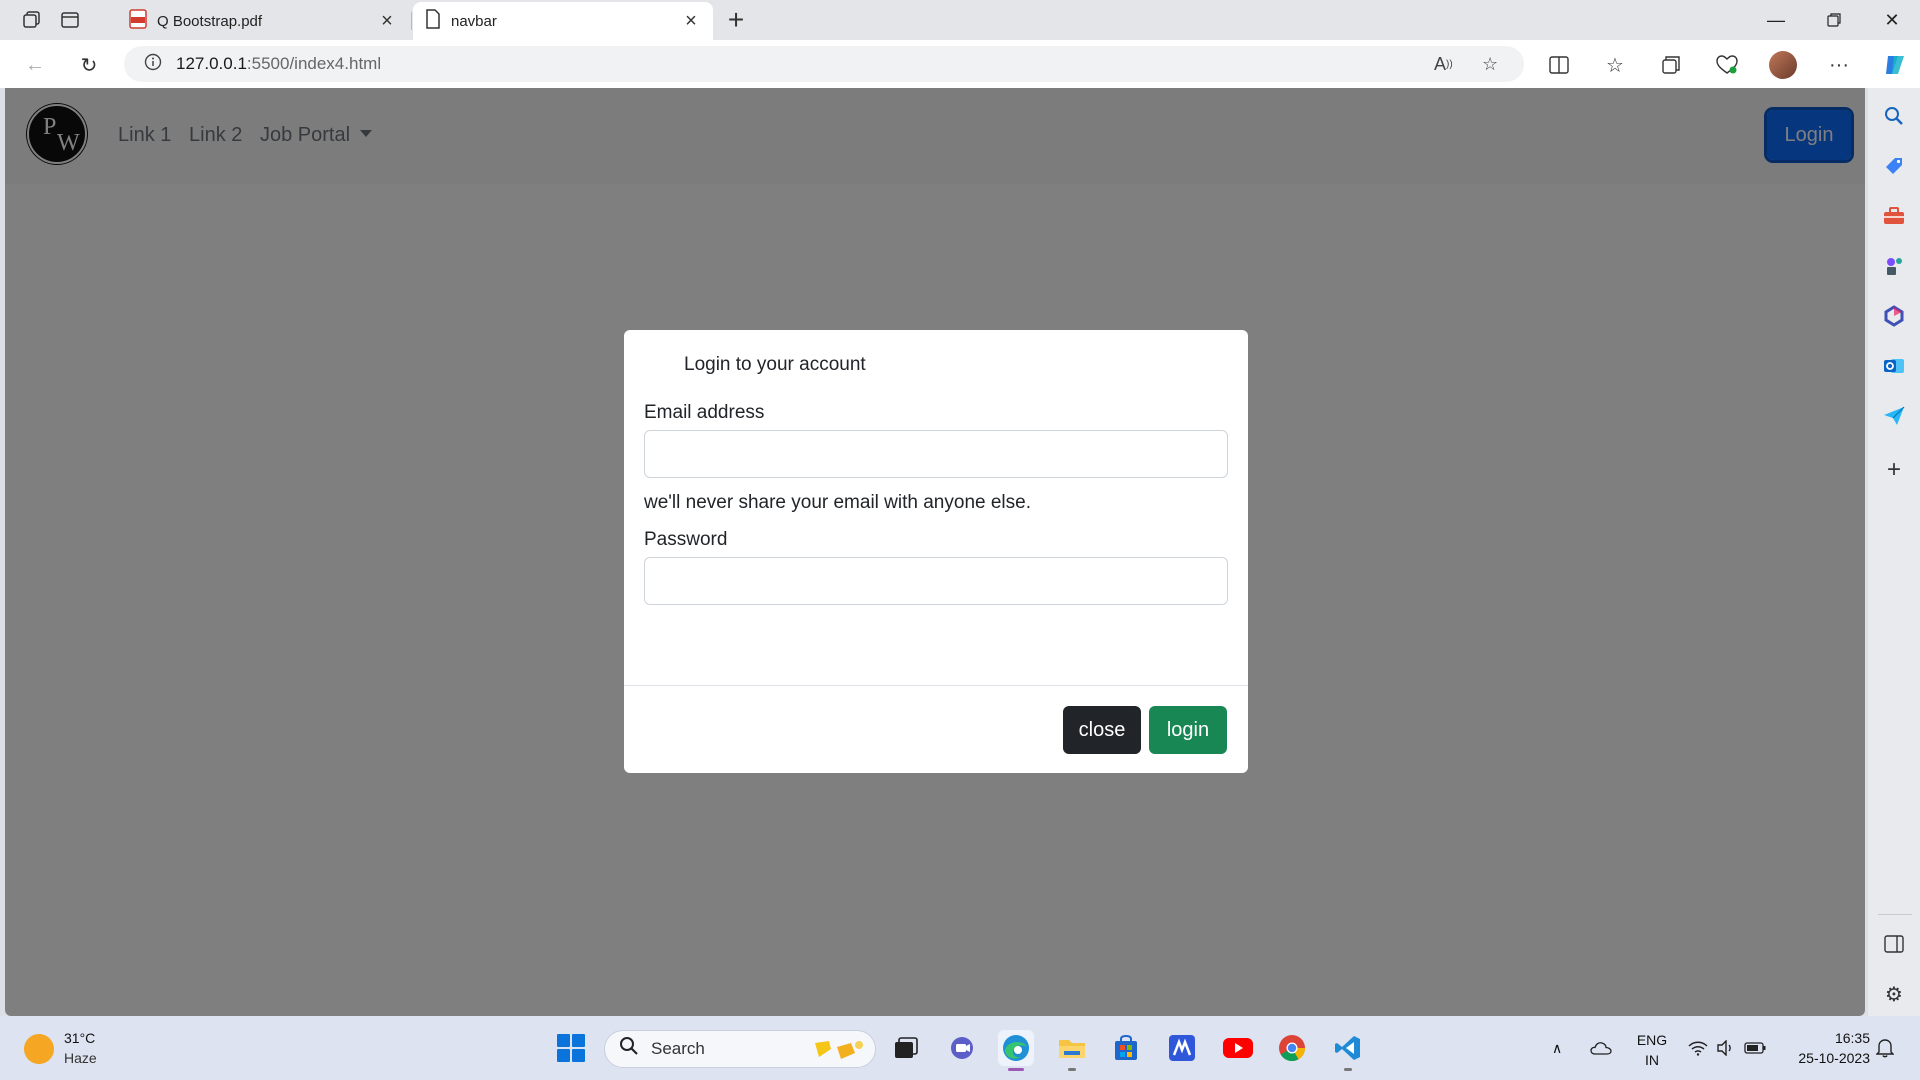 This screenshot has width=1920, height=1080. Describe the element at coordinates (1016, 1050) in the screenshot. I see `edge-browser-icon` at that location.